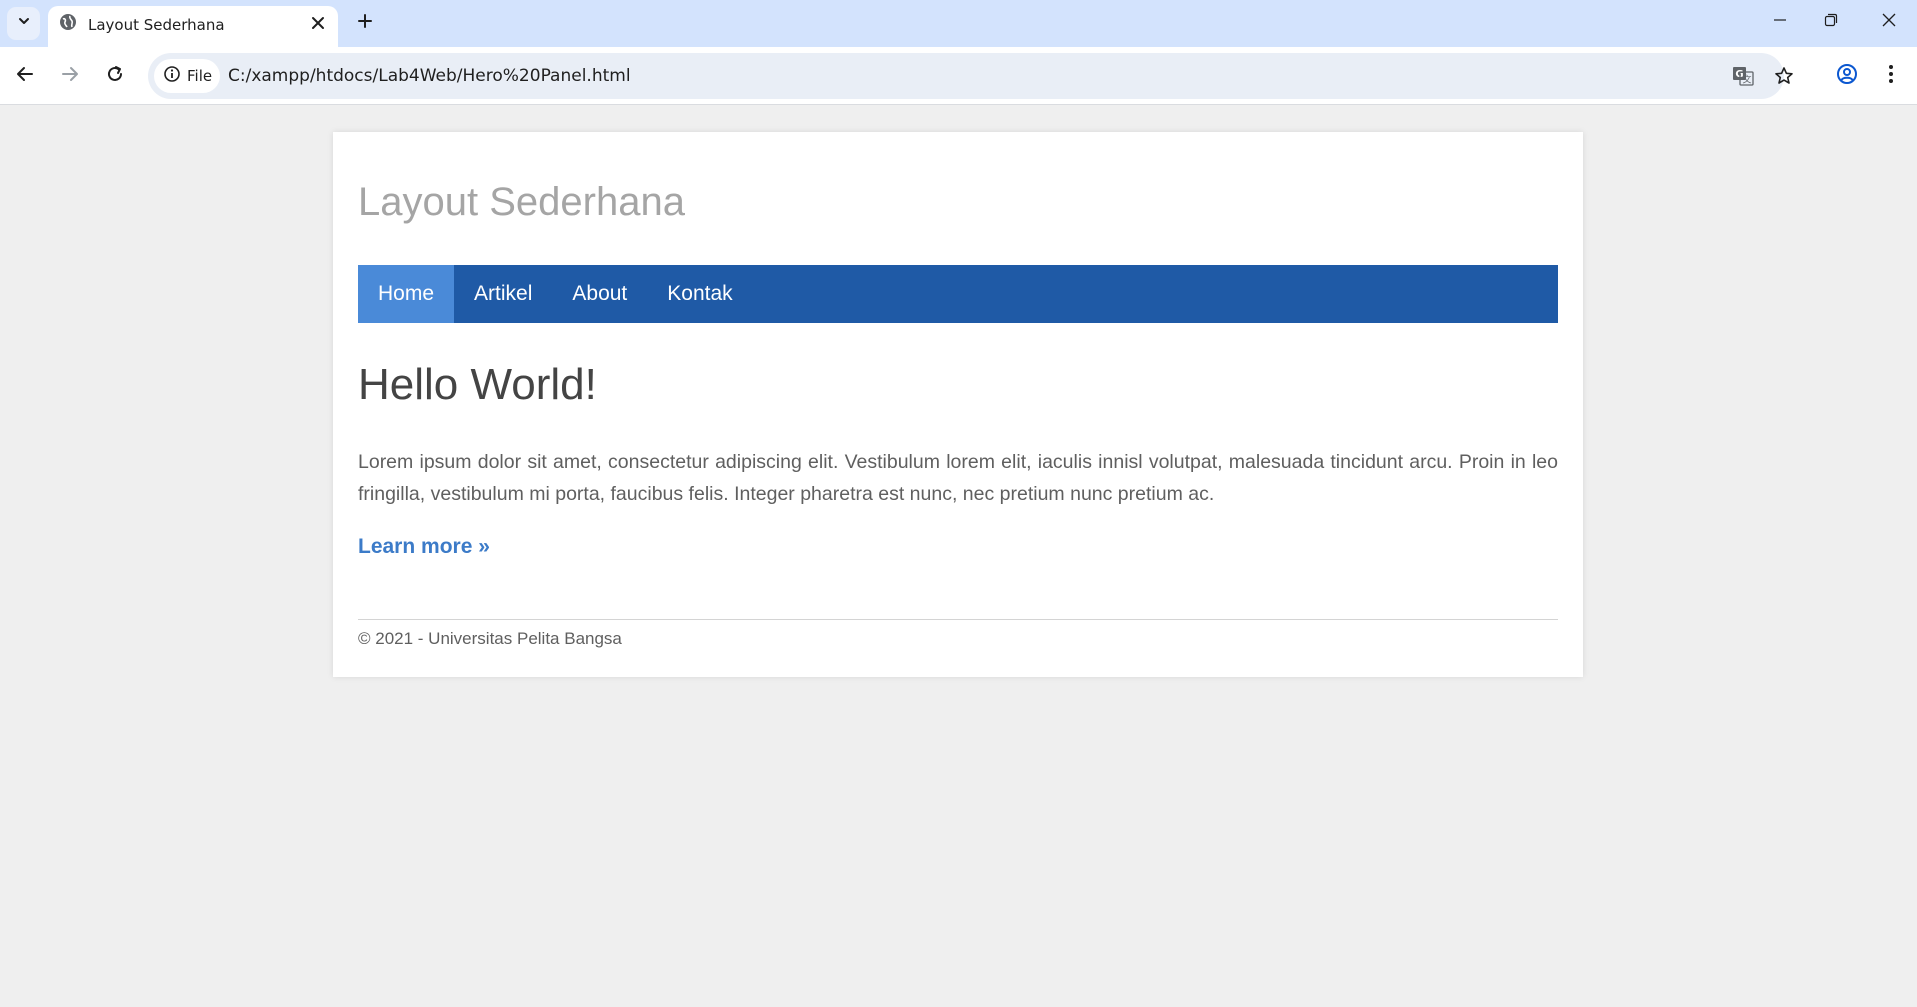  Describe the element at coordinates (503, 294) in the screenshot. I see `nav-link-artikel: Artikel` at that location.